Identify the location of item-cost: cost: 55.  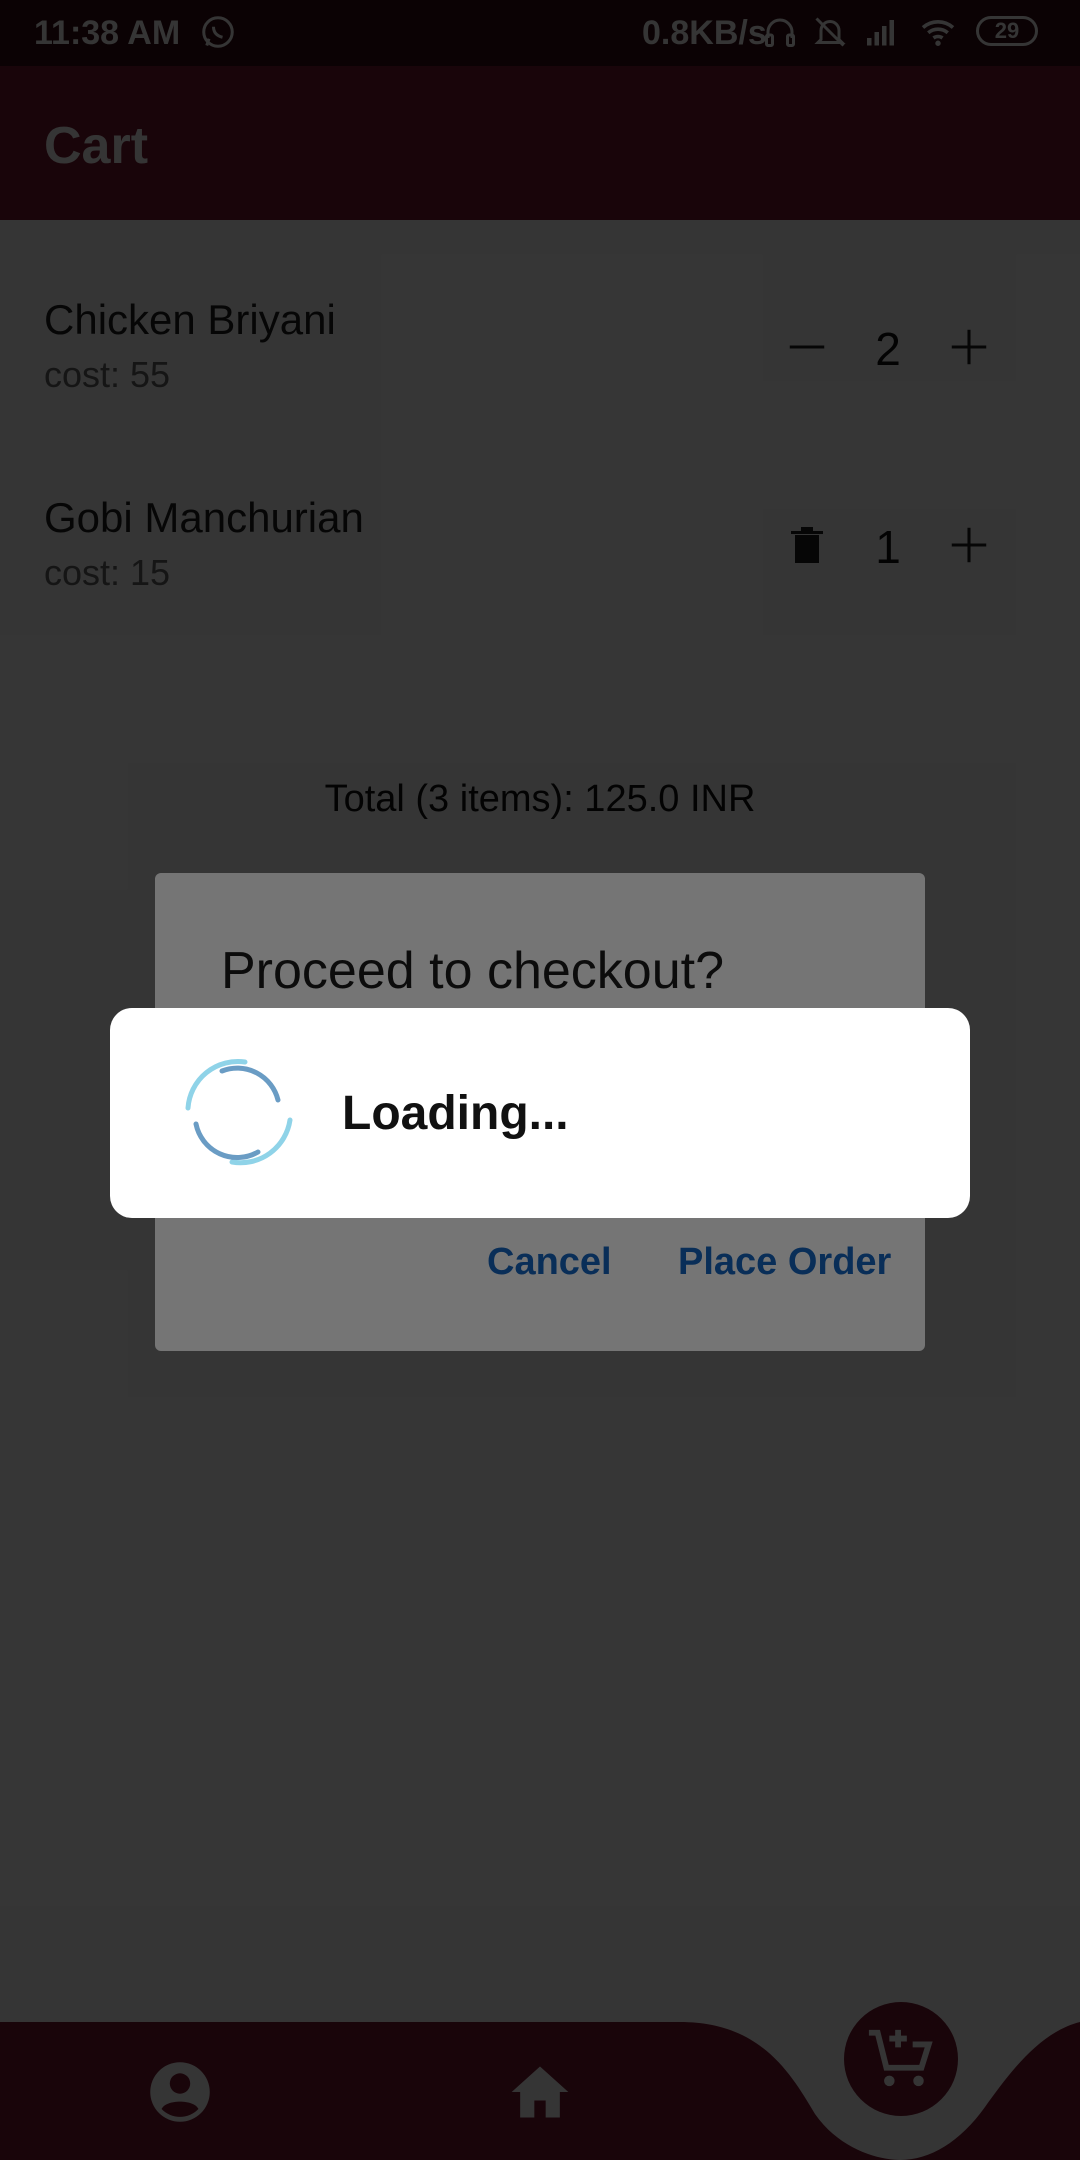
(107, 374).